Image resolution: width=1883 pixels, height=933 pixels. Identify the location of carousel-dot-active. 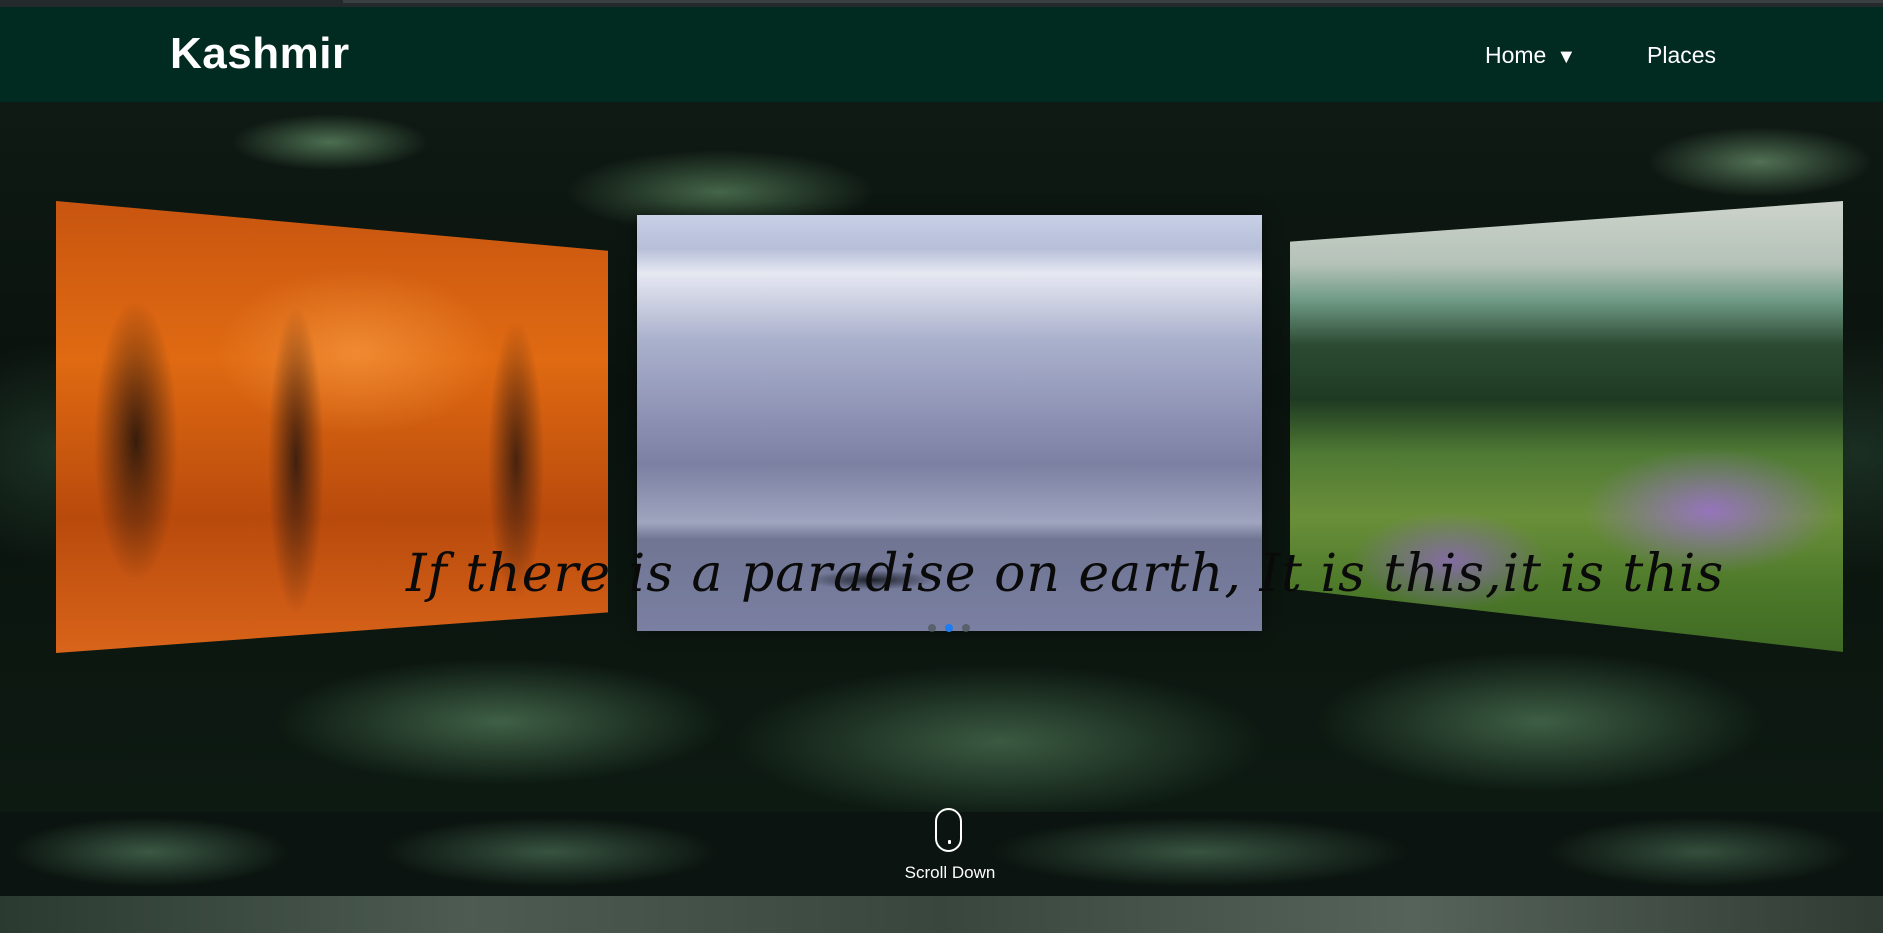
(949, 628).